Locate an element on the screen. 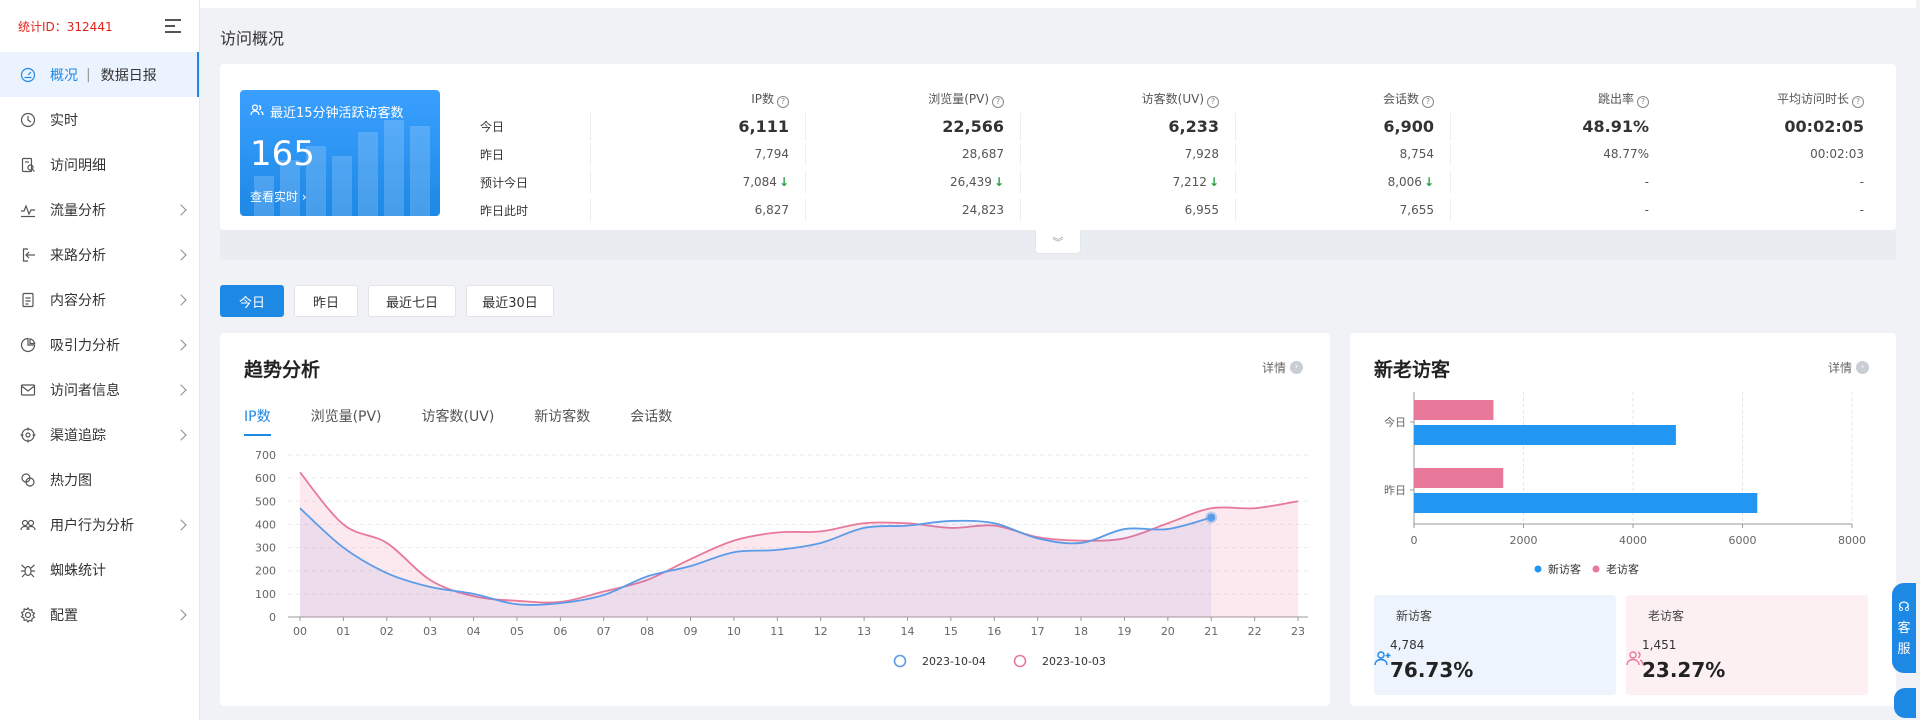  y-tick-label: 今日 is located at coordinates (1395, 422).